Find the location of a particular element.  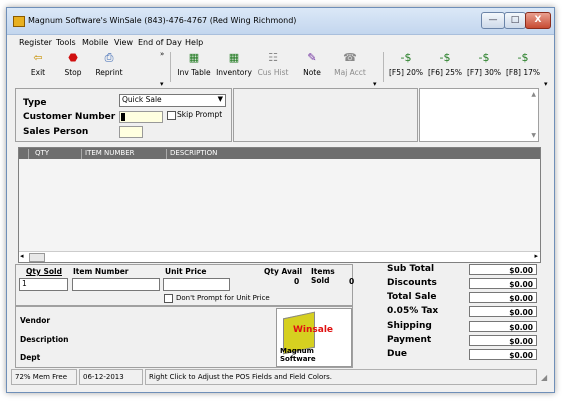

scroll-down-icon: ▼ is located at coordinates (533, 135).